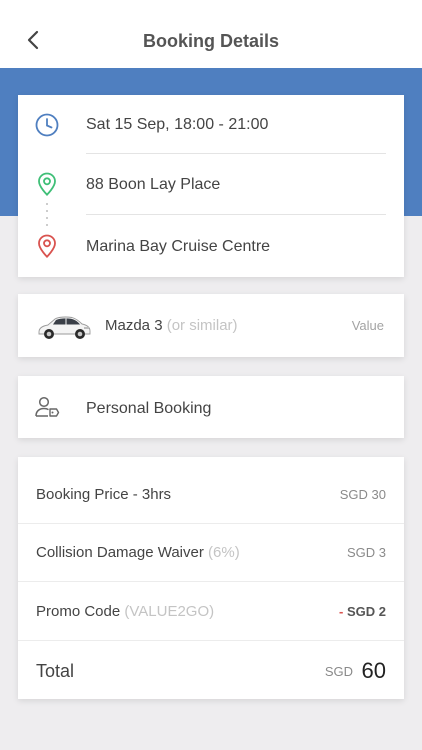  Describe the element at coordinates (211, 673) in the screenshot. I see `total-line: Total SGD 60` at that location.